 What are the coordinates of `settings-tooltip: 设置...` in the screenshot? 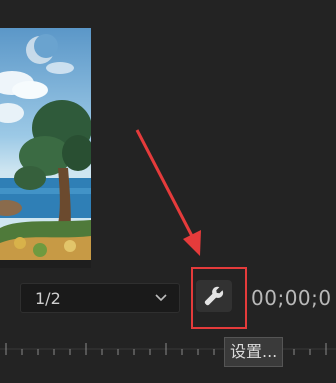 It's located at (254, 352).